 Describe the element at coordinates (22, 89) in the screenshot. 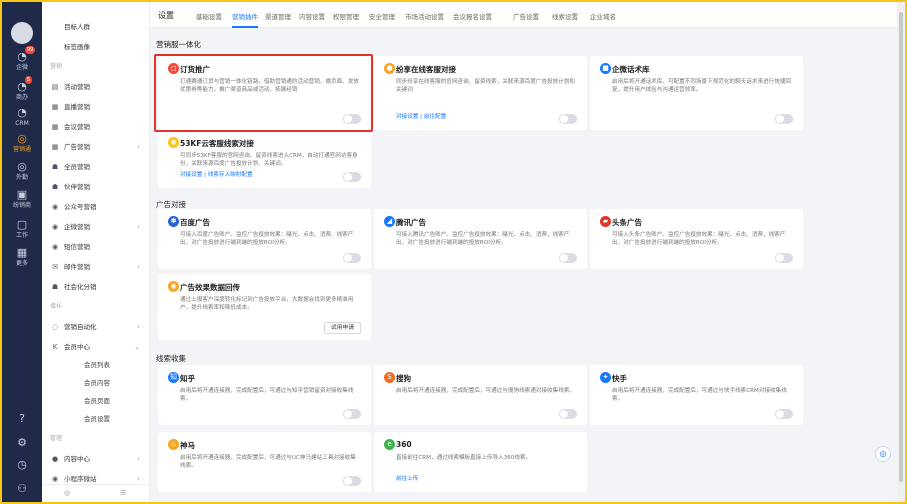

I see `rail-item-1: ◔ 商办 5` at that location.